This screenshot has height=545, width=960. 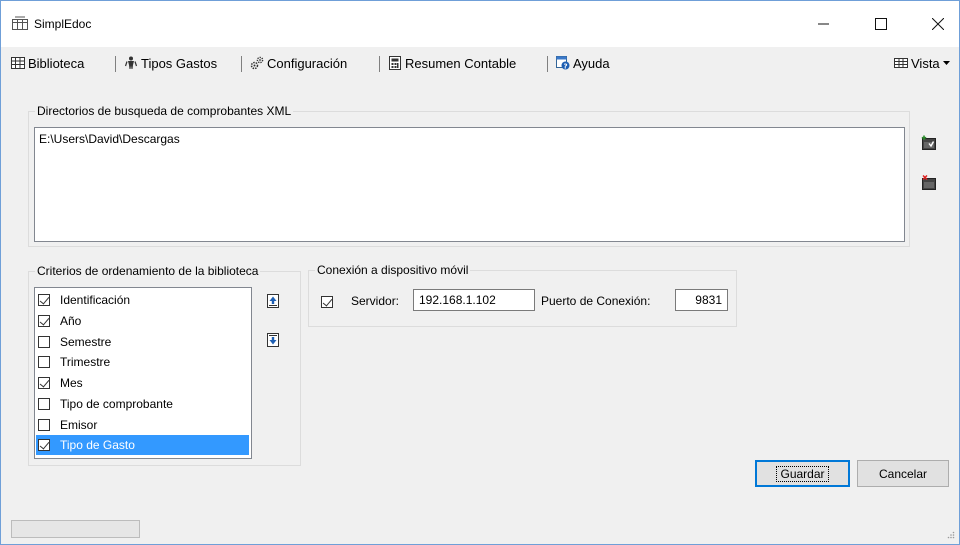 I want to click on menu-resumen-contable-label: Resumen Contable, so click(x=461, y=63).